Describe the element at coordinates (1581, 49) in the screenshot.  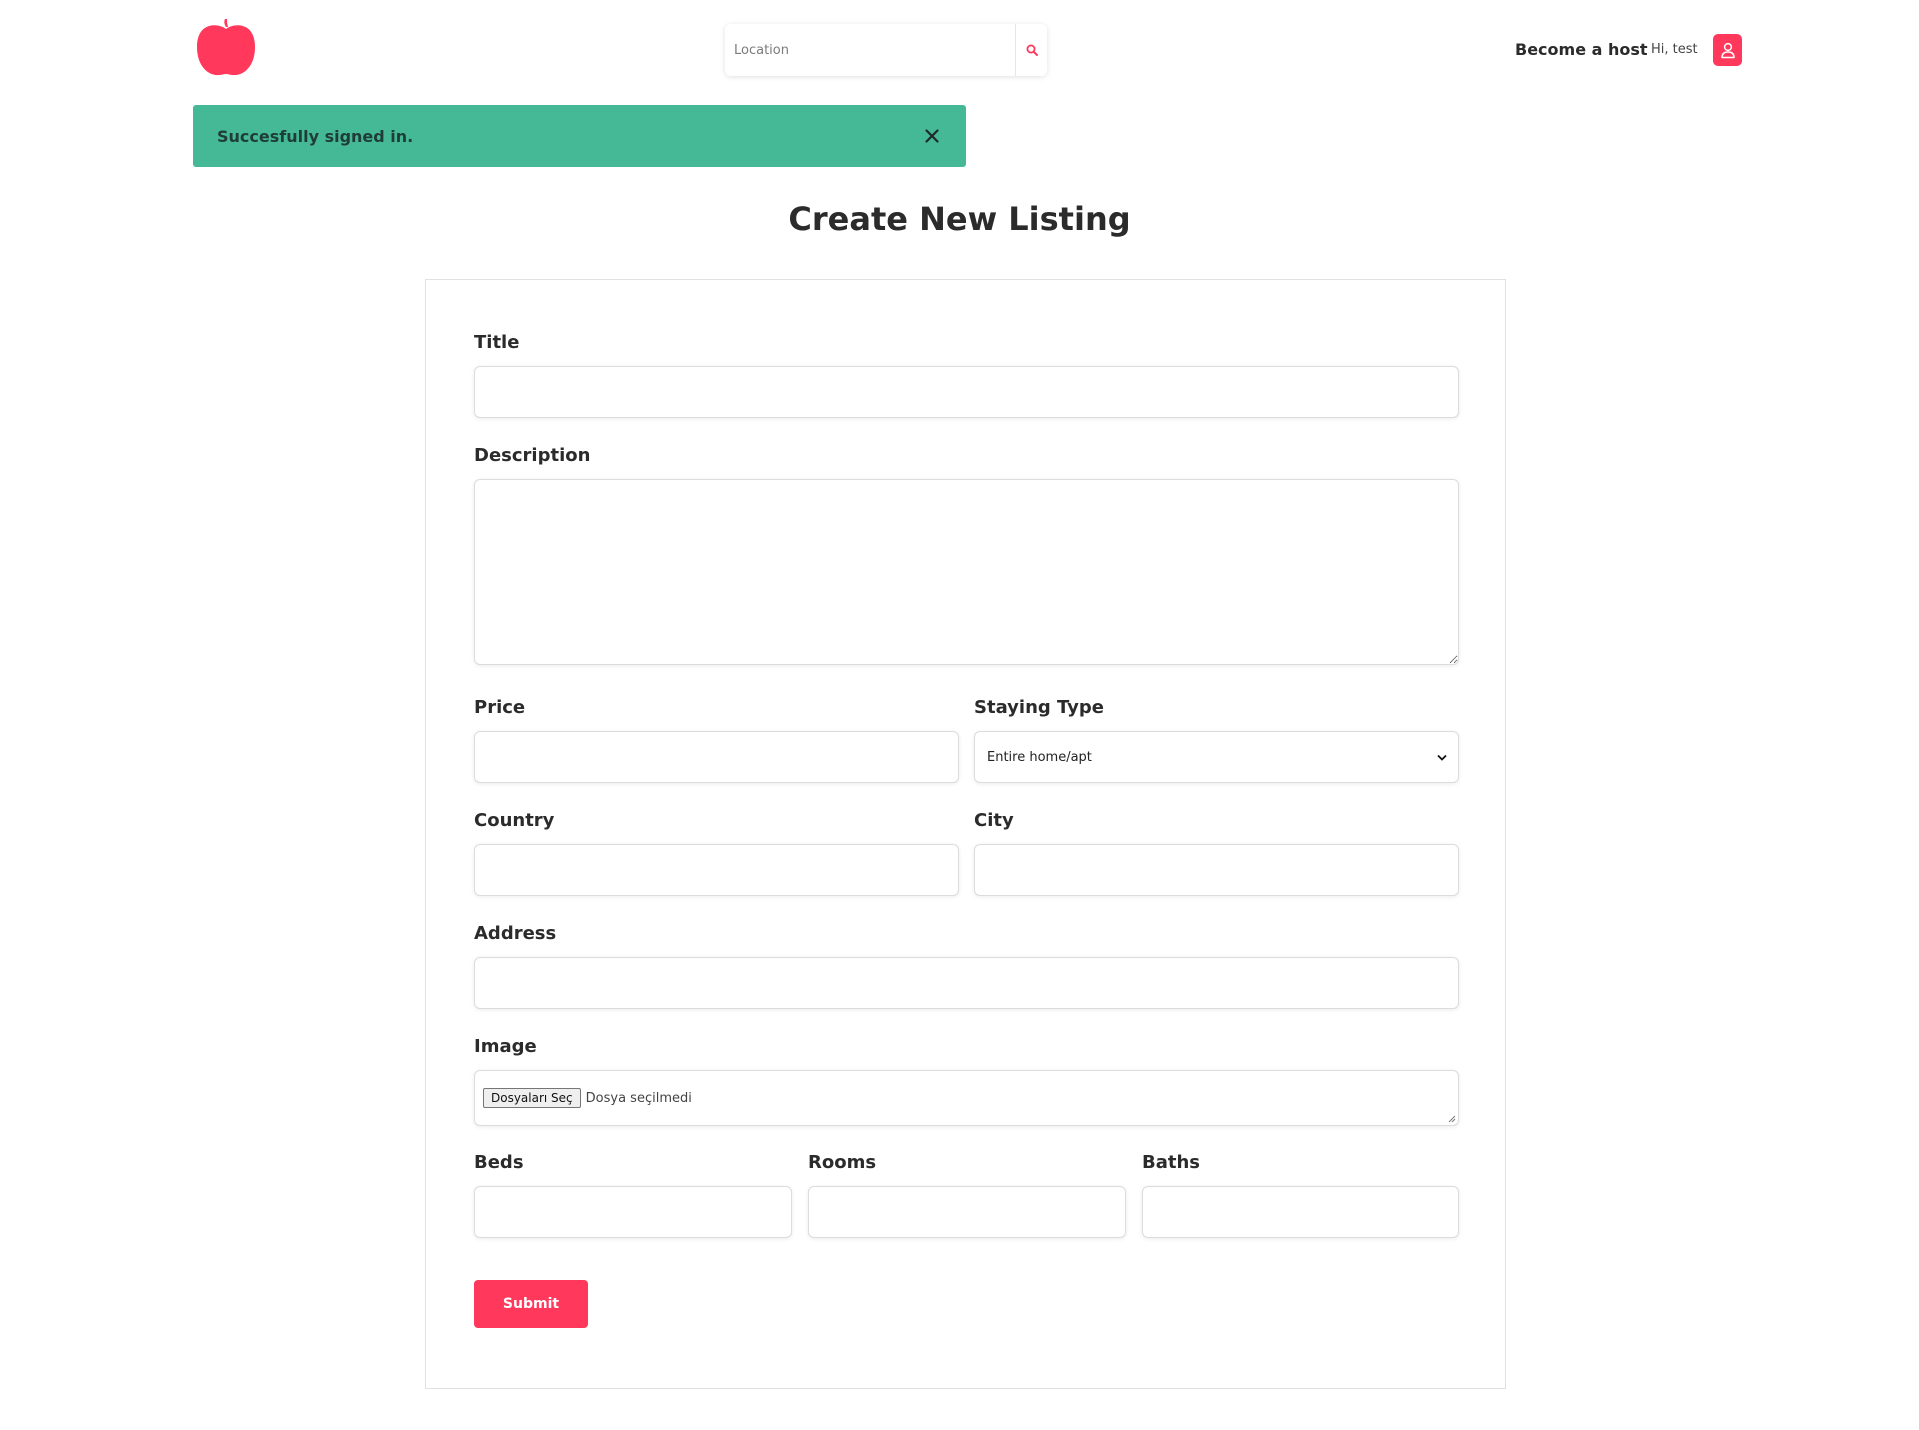
I see `become-host-link: Become a host` at that location.